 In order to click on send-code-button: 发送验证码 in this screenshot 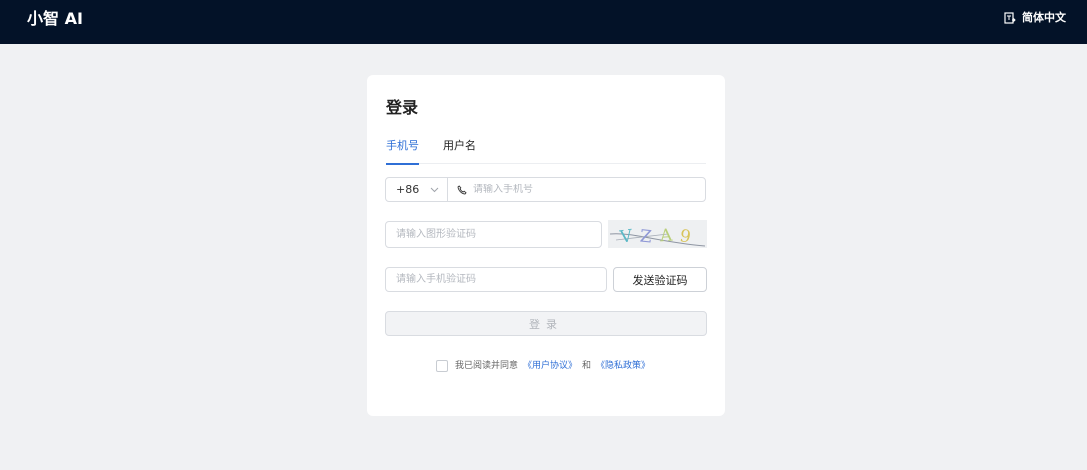, I will do `click(660, 279)`.